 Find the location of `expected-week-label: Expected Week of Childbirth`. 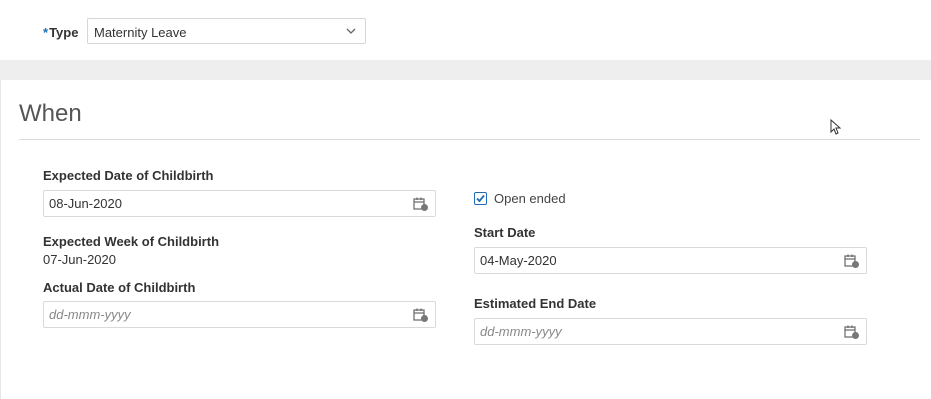

expected-week-label: Expected Week of Childbirth is located at coordinates (131, 241).